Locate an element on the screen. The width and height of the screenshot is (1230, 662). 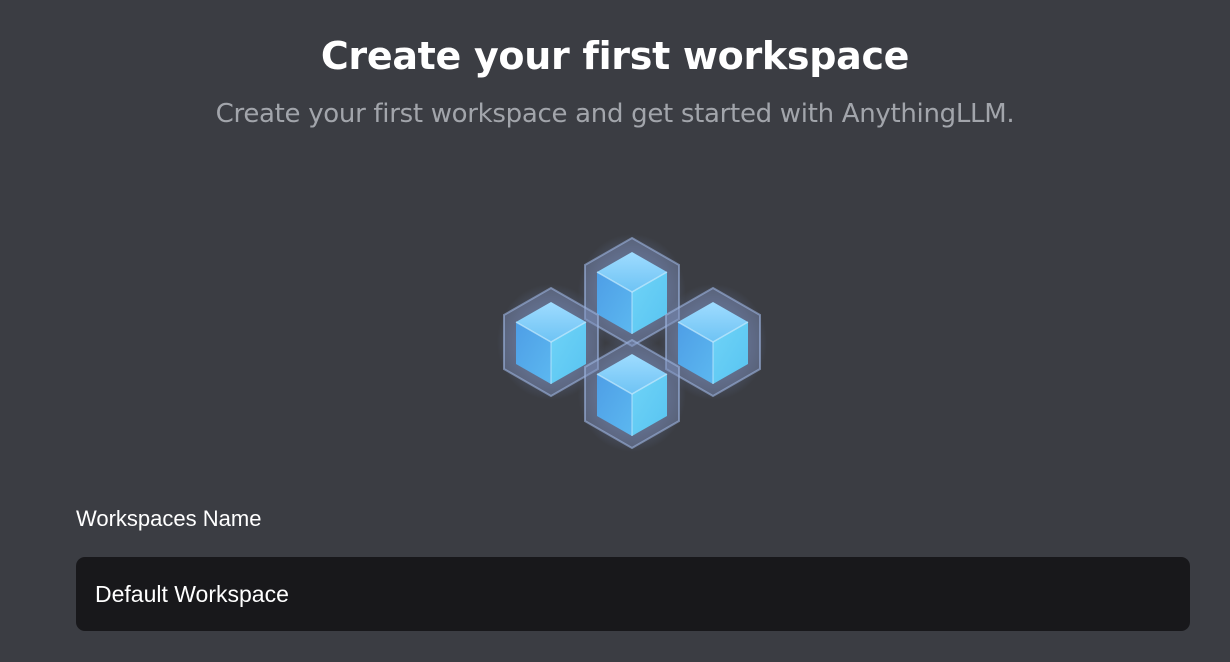
page-title: Create your first workspace is located at coordinates (615, 56).